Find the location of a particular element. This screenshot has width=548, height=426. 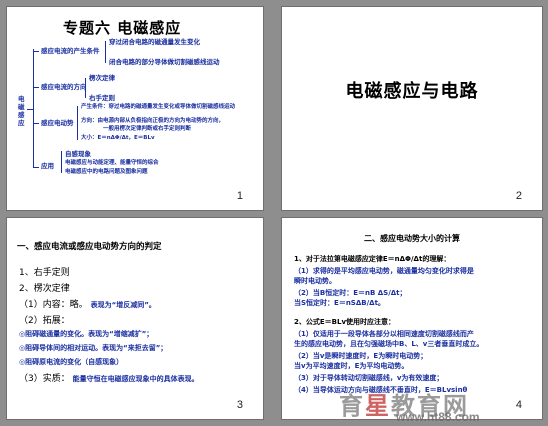

tree-node-emf: 感应电动势 is located at coordinates (57, 123).